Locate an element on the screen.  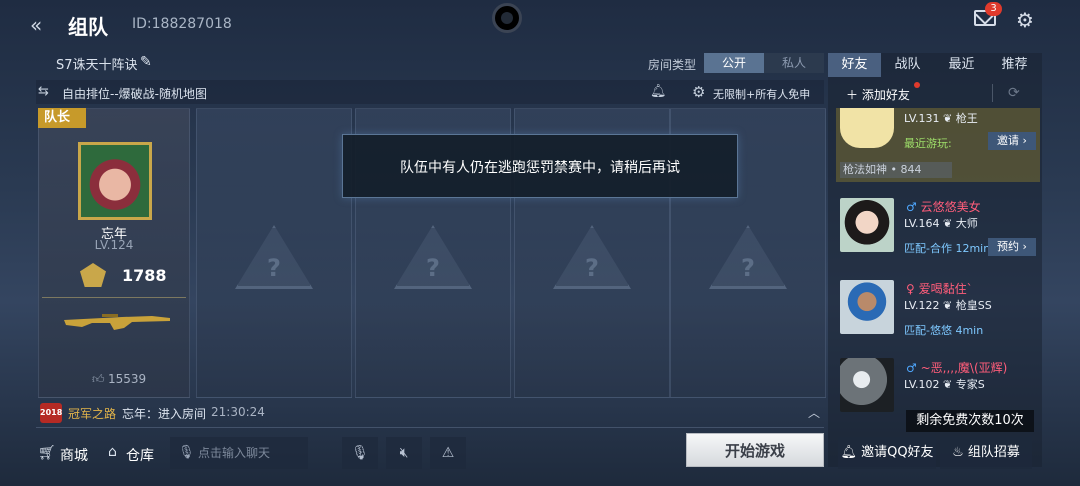
female-icon: ♀ is located at coordinates (910, 289).